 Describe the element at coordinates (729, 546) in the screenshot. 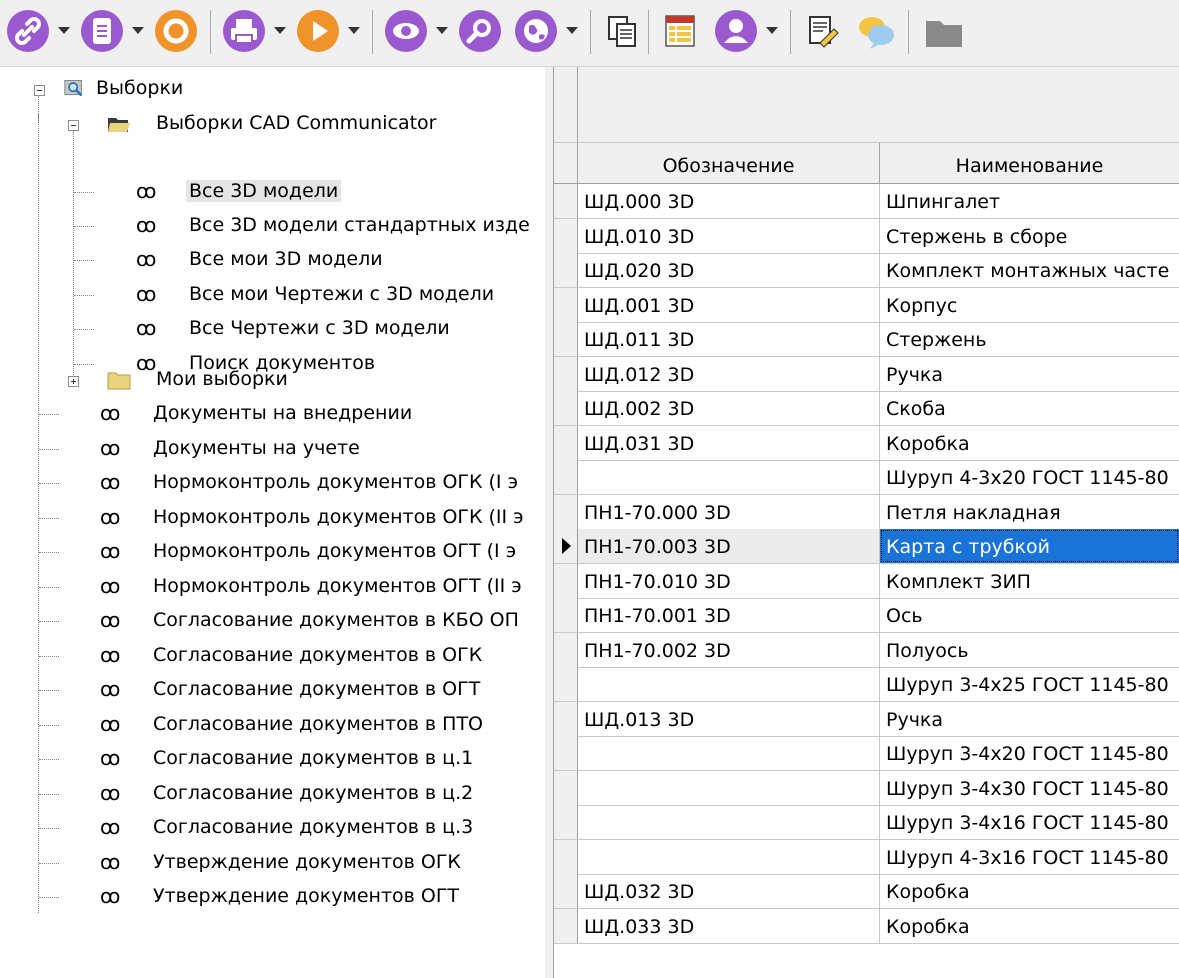

I see `cell-designation: ПН1-70.003 3D` at that location.